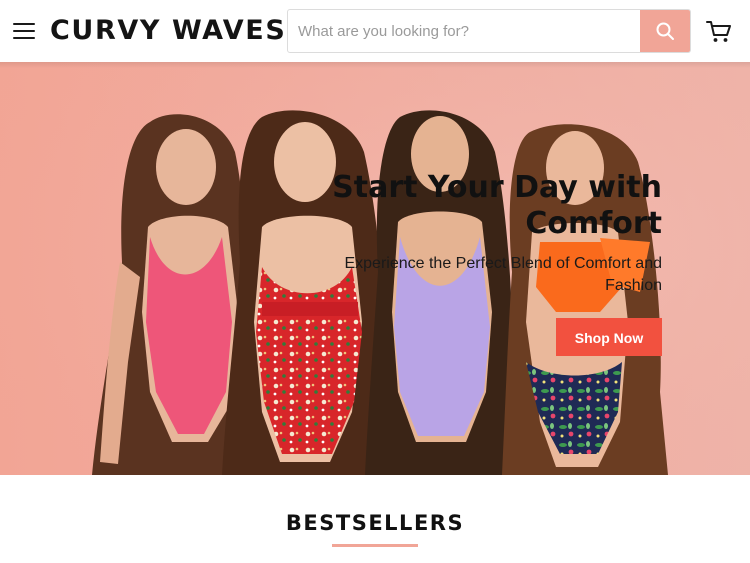  What do you see at coordinates (168, 31) in the screenshot?
I see `site-logo: CURVY WAVES` at bounding box center [168, 31].